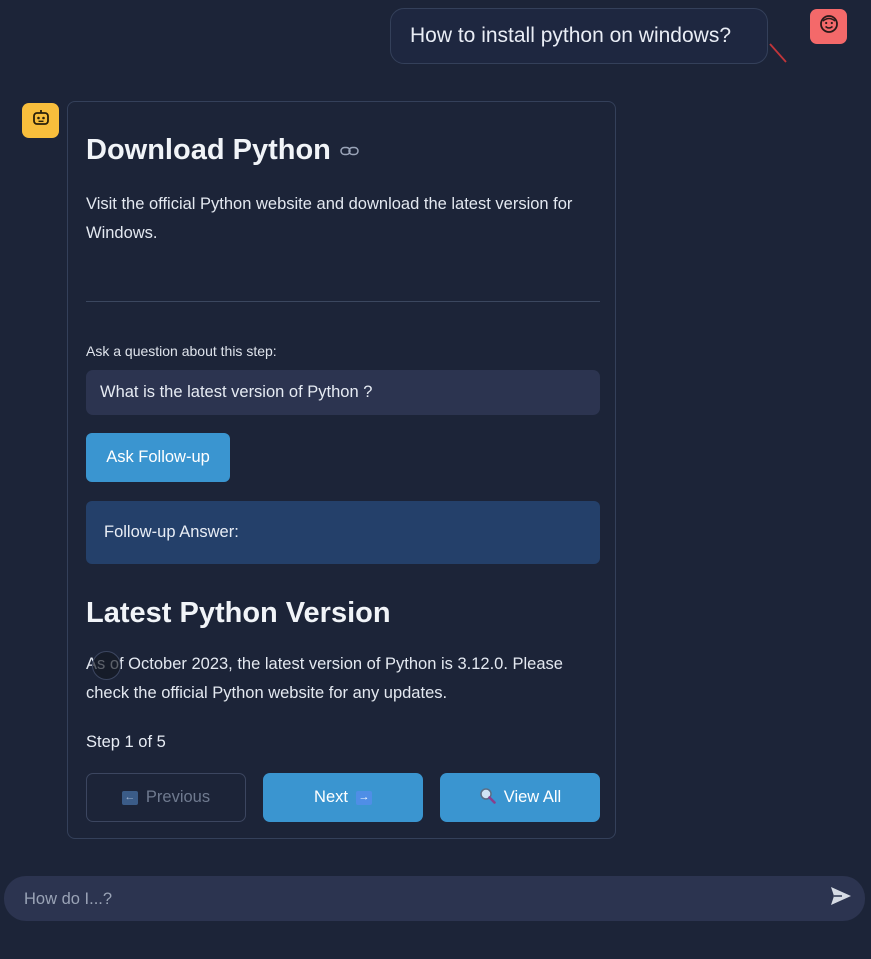  Describe the element at coordinates (126, 742) in the screenshot. I see `step-counter: Step 1 of 5` at that location.